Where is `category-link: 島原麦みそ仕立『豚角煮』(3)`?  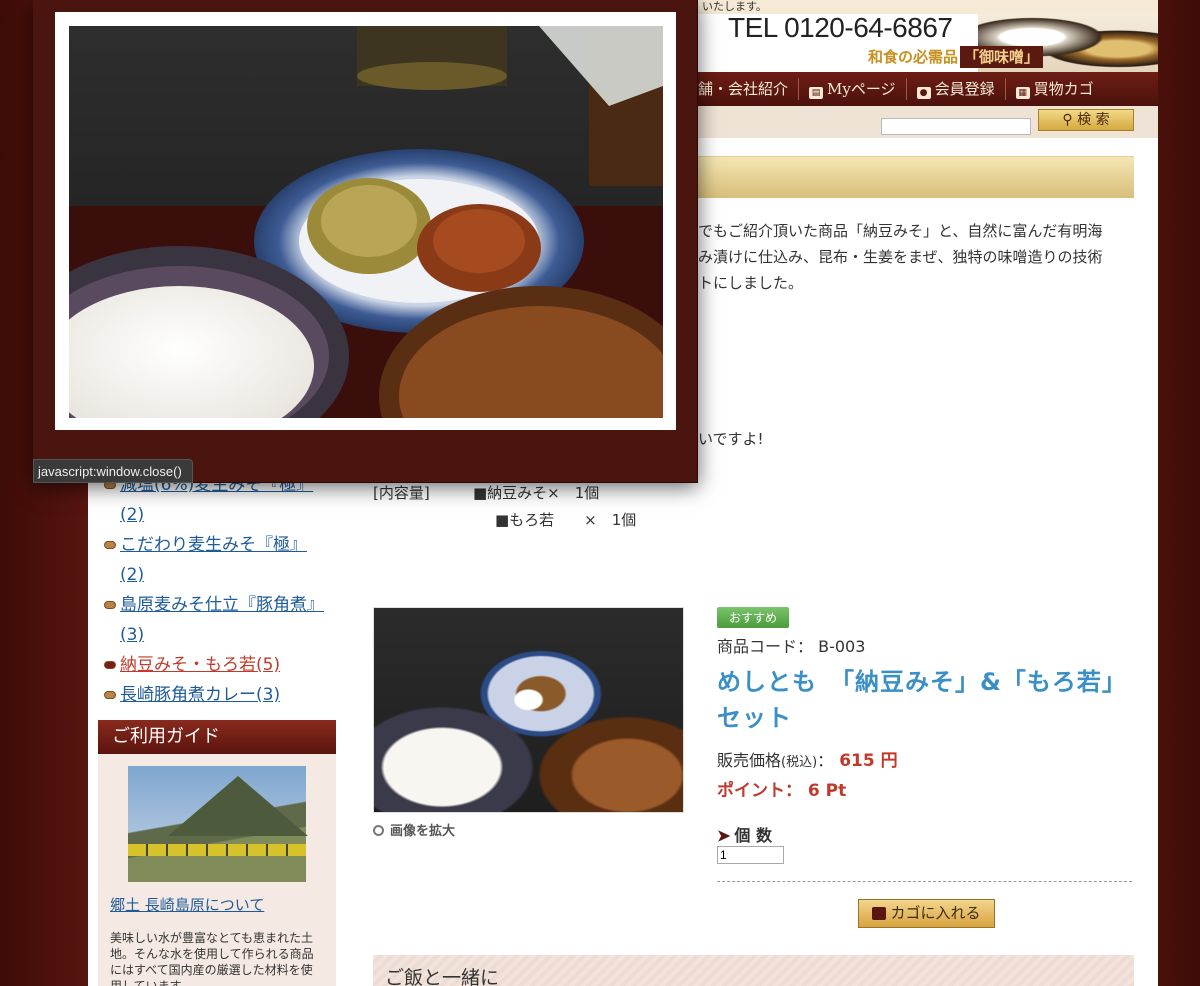
category-link: 島原麦みそ仕立『豚角煮』(3) is located at coordinates (222, 620).